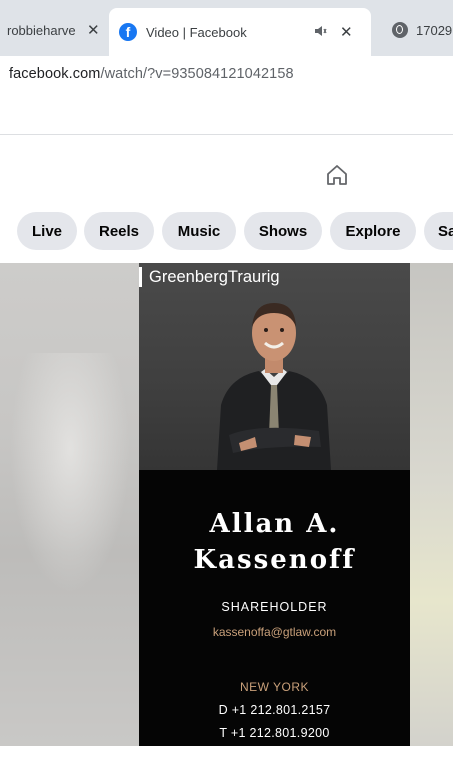 The width and height of the screenshot is (453, 757). I want to click on person-name-first: Allan A., so click(274, 524).